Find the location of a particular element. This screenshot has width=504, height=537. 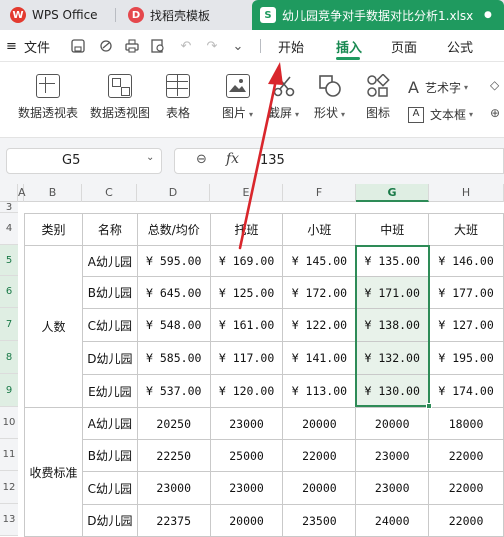

more-tools-icon: ⊕ is located at coordinates (495, 113).